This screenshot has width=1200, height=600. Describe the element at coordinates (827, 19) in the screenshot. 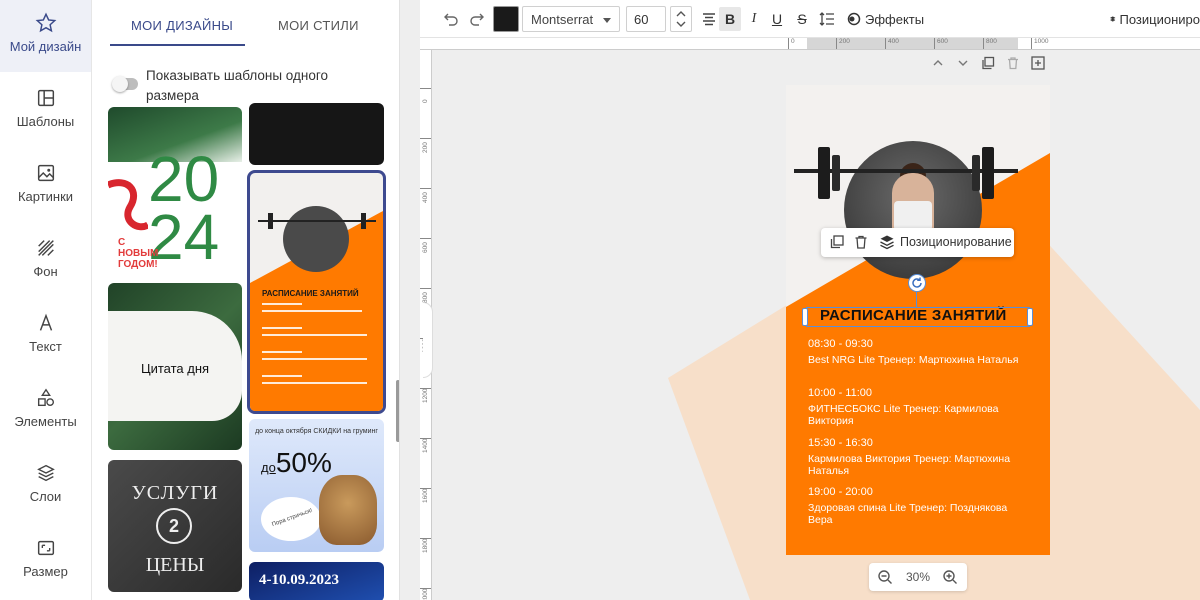

I see `line-spacing-button` at that location.